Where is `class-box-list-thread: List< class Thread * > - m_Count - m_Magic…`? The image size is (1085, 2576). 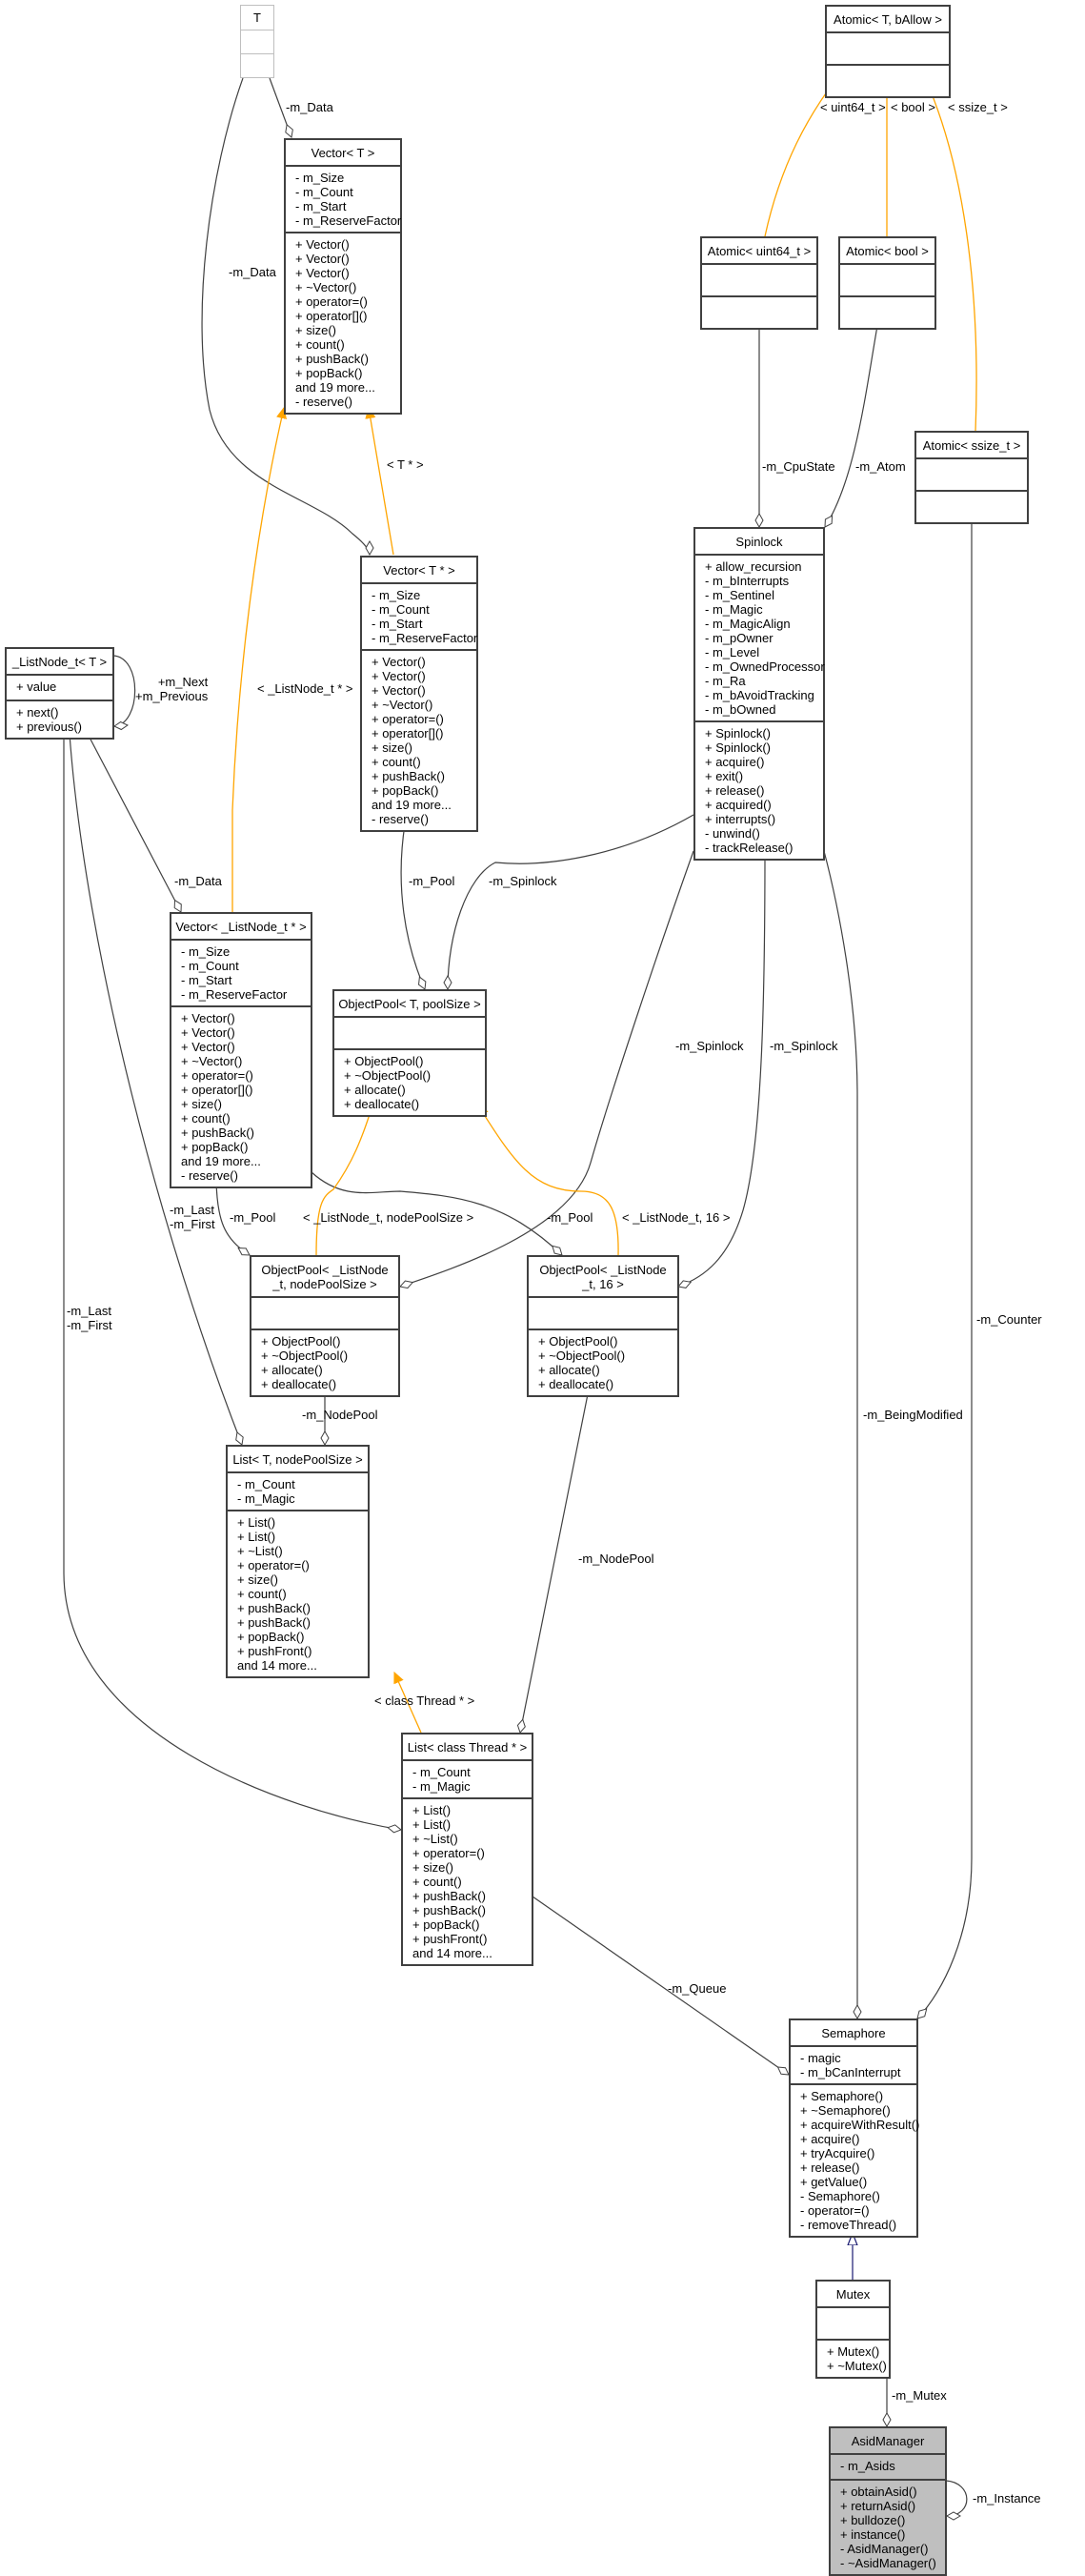 class-box-list-thread: List< class Thread * > - m_Count - m_Magic… is located at coordinates (467, 1849).